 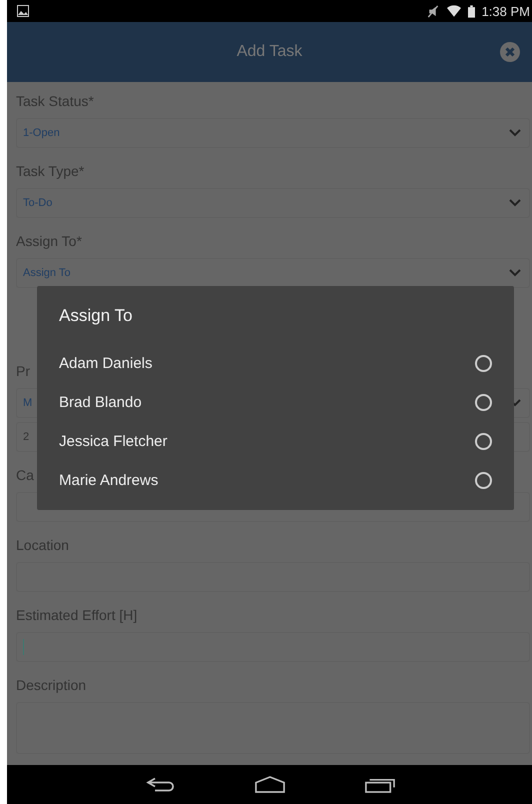 What do you see at coordinates (96, 316) in the screenshot?
I see `dialog-title: Assign To` at bounding box center [96, 316].